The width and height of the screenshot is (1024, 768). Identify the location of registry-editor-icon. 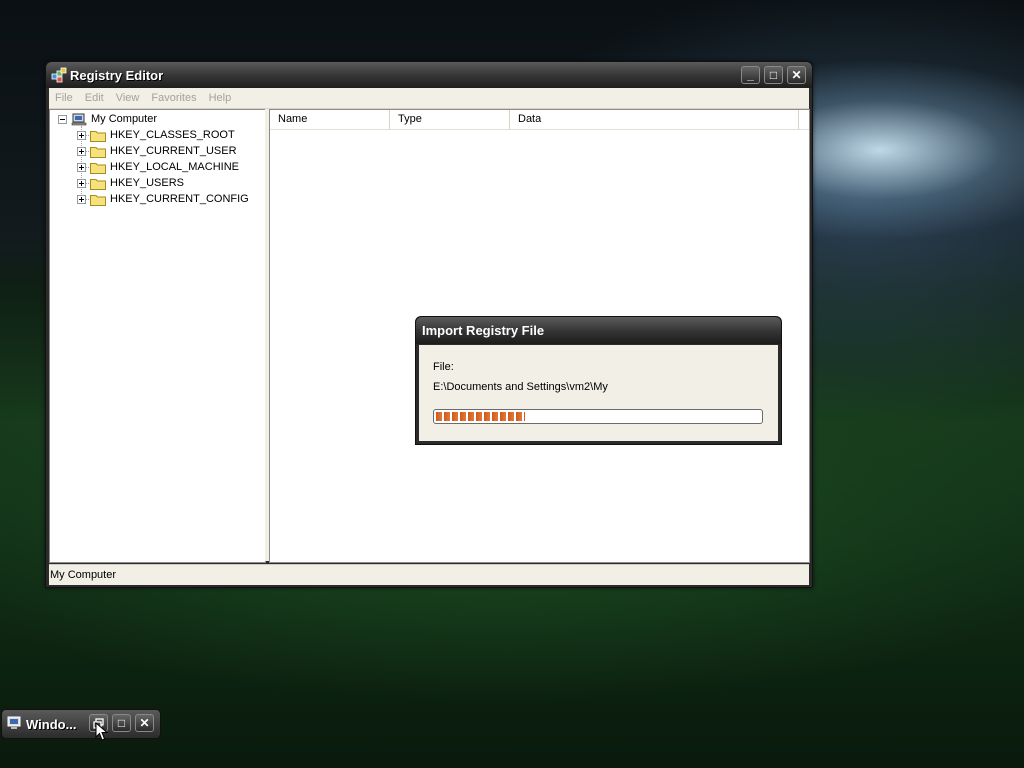
(59, 75).